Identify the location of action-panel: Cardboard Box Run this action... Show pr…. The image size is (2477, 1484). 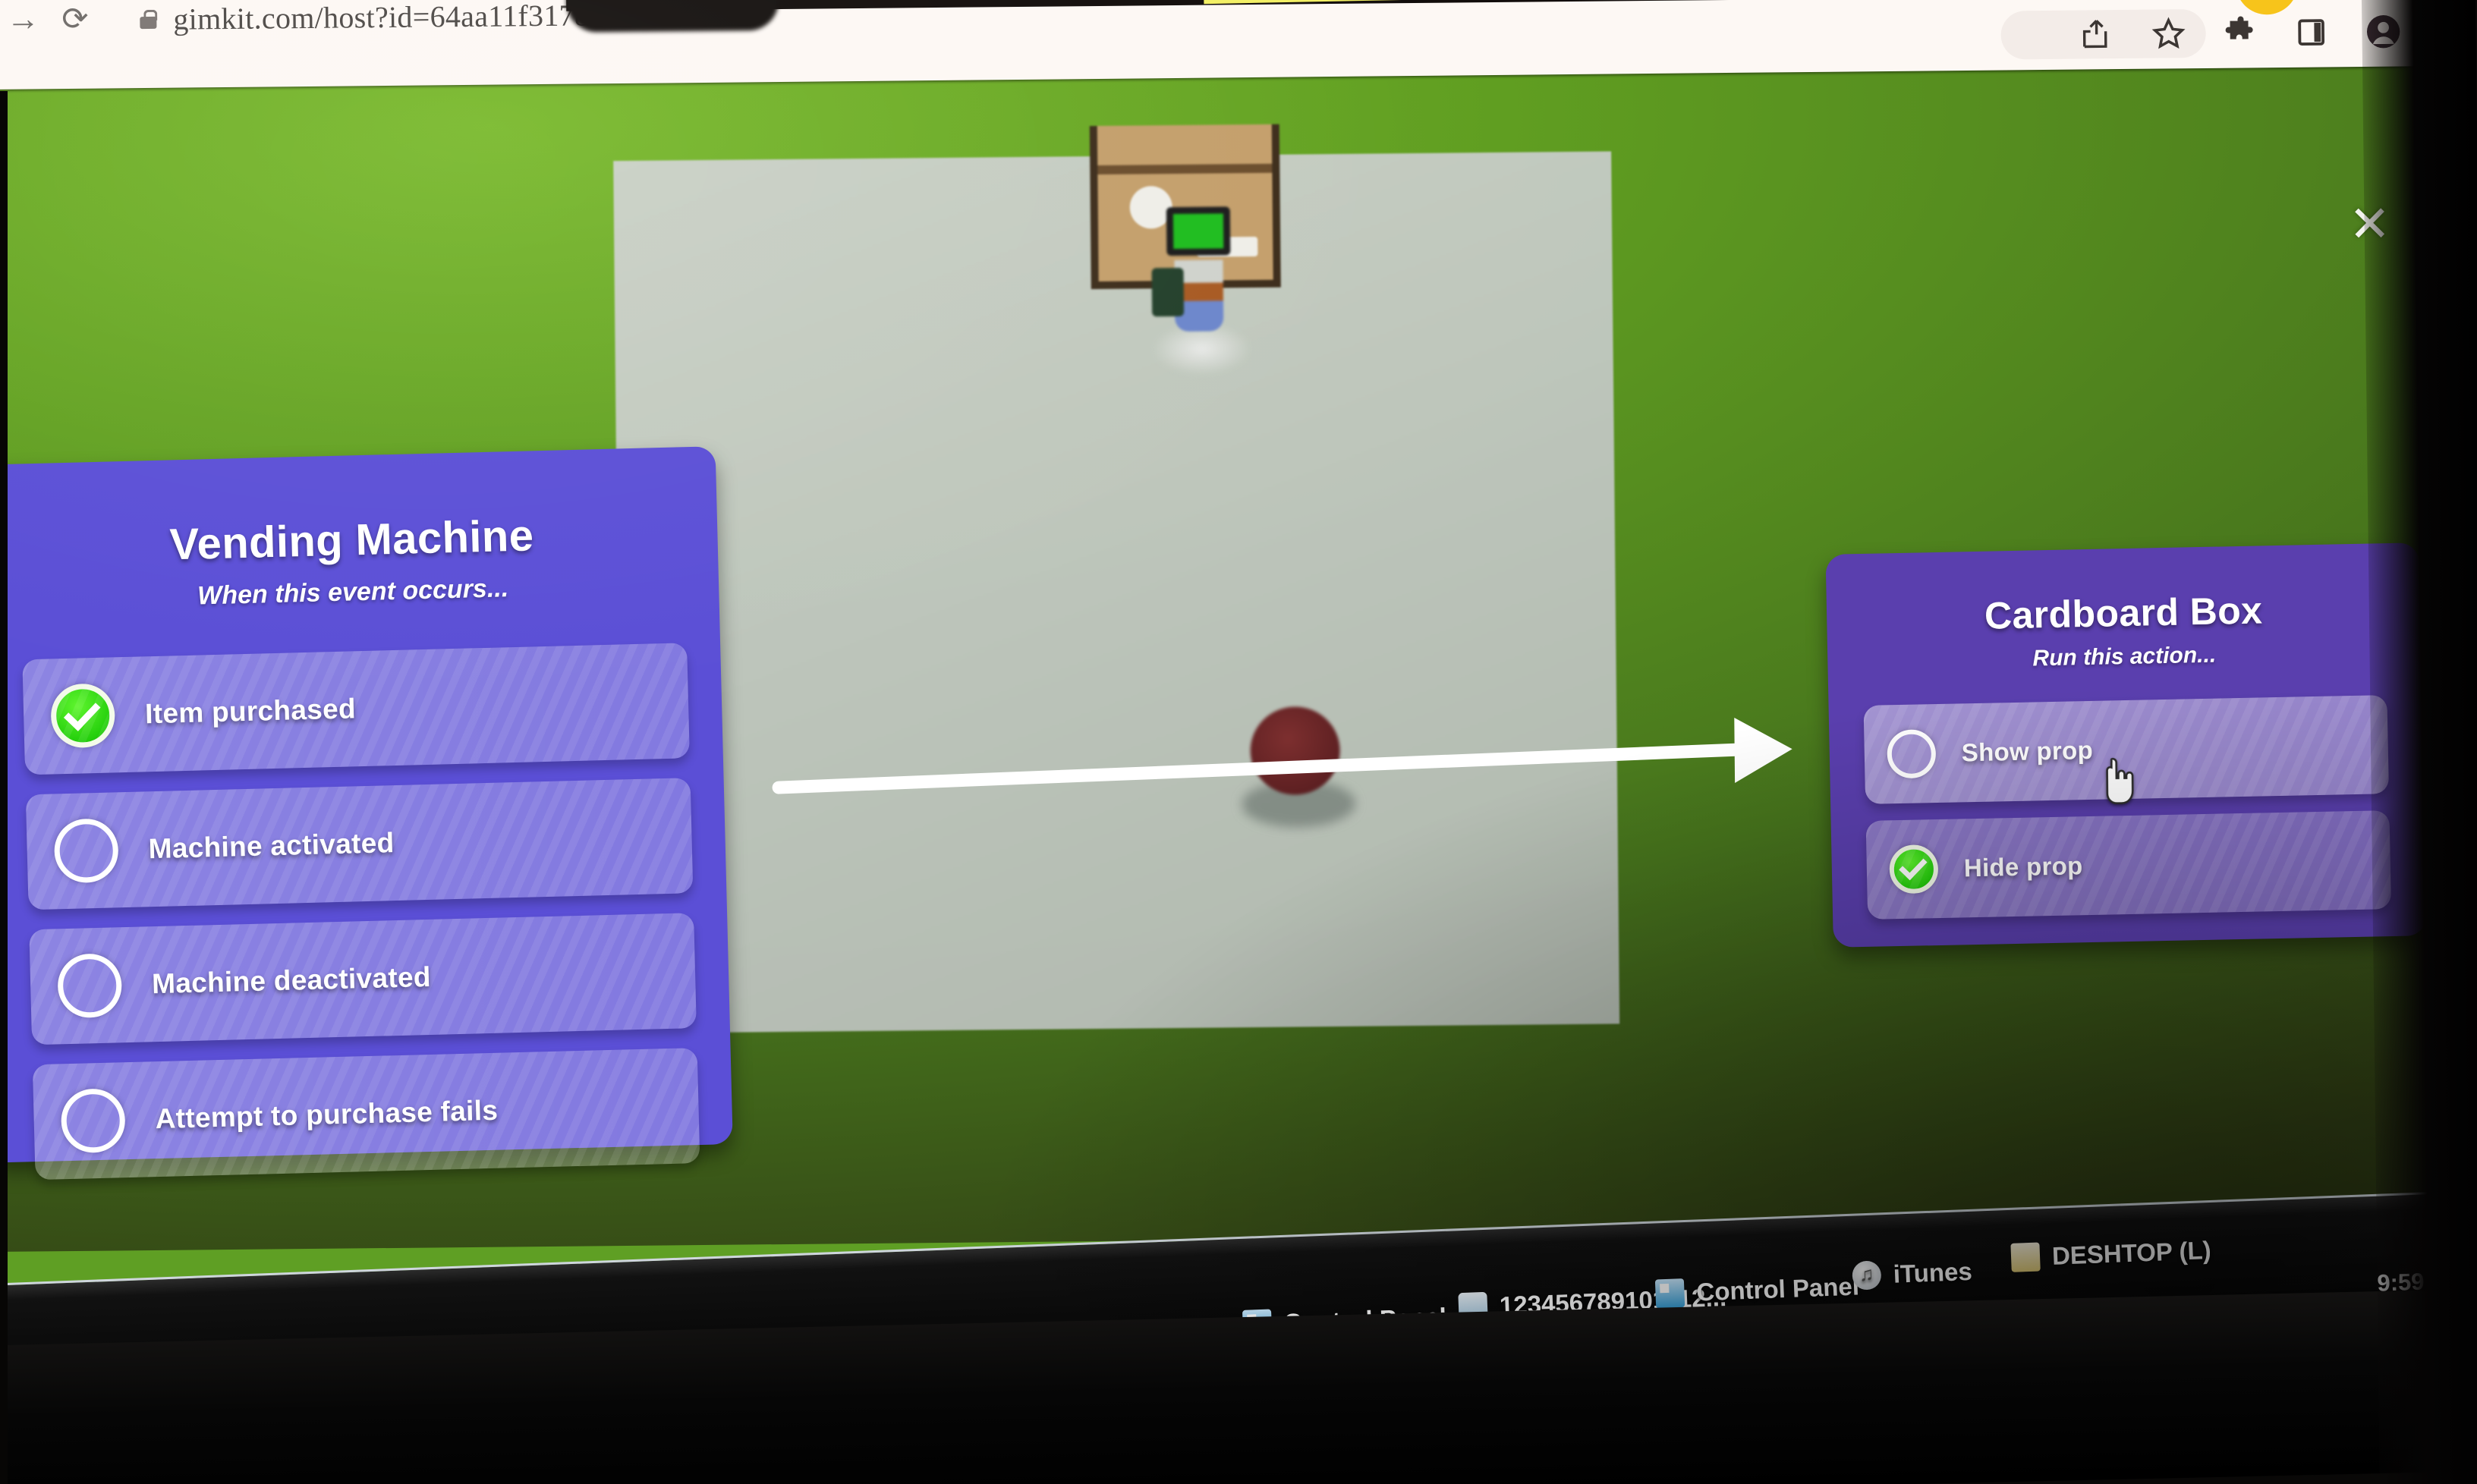
(2126, 745).